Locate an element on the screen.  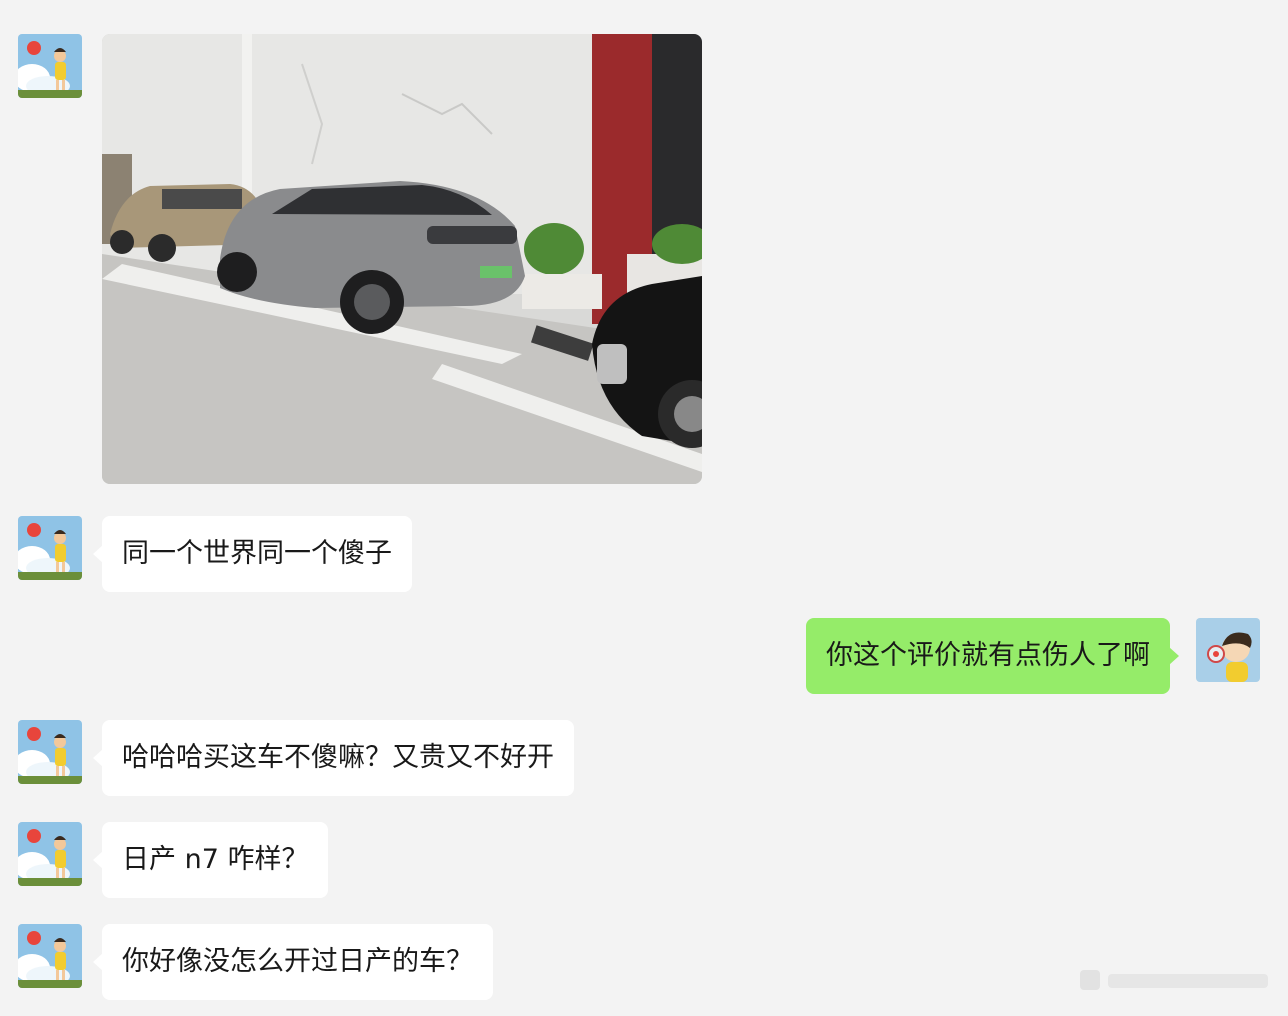
message-bubble-incoming: 哈哈哈买这车不傻嘛？又贵又不好开 is located at coordinates (333, 758).